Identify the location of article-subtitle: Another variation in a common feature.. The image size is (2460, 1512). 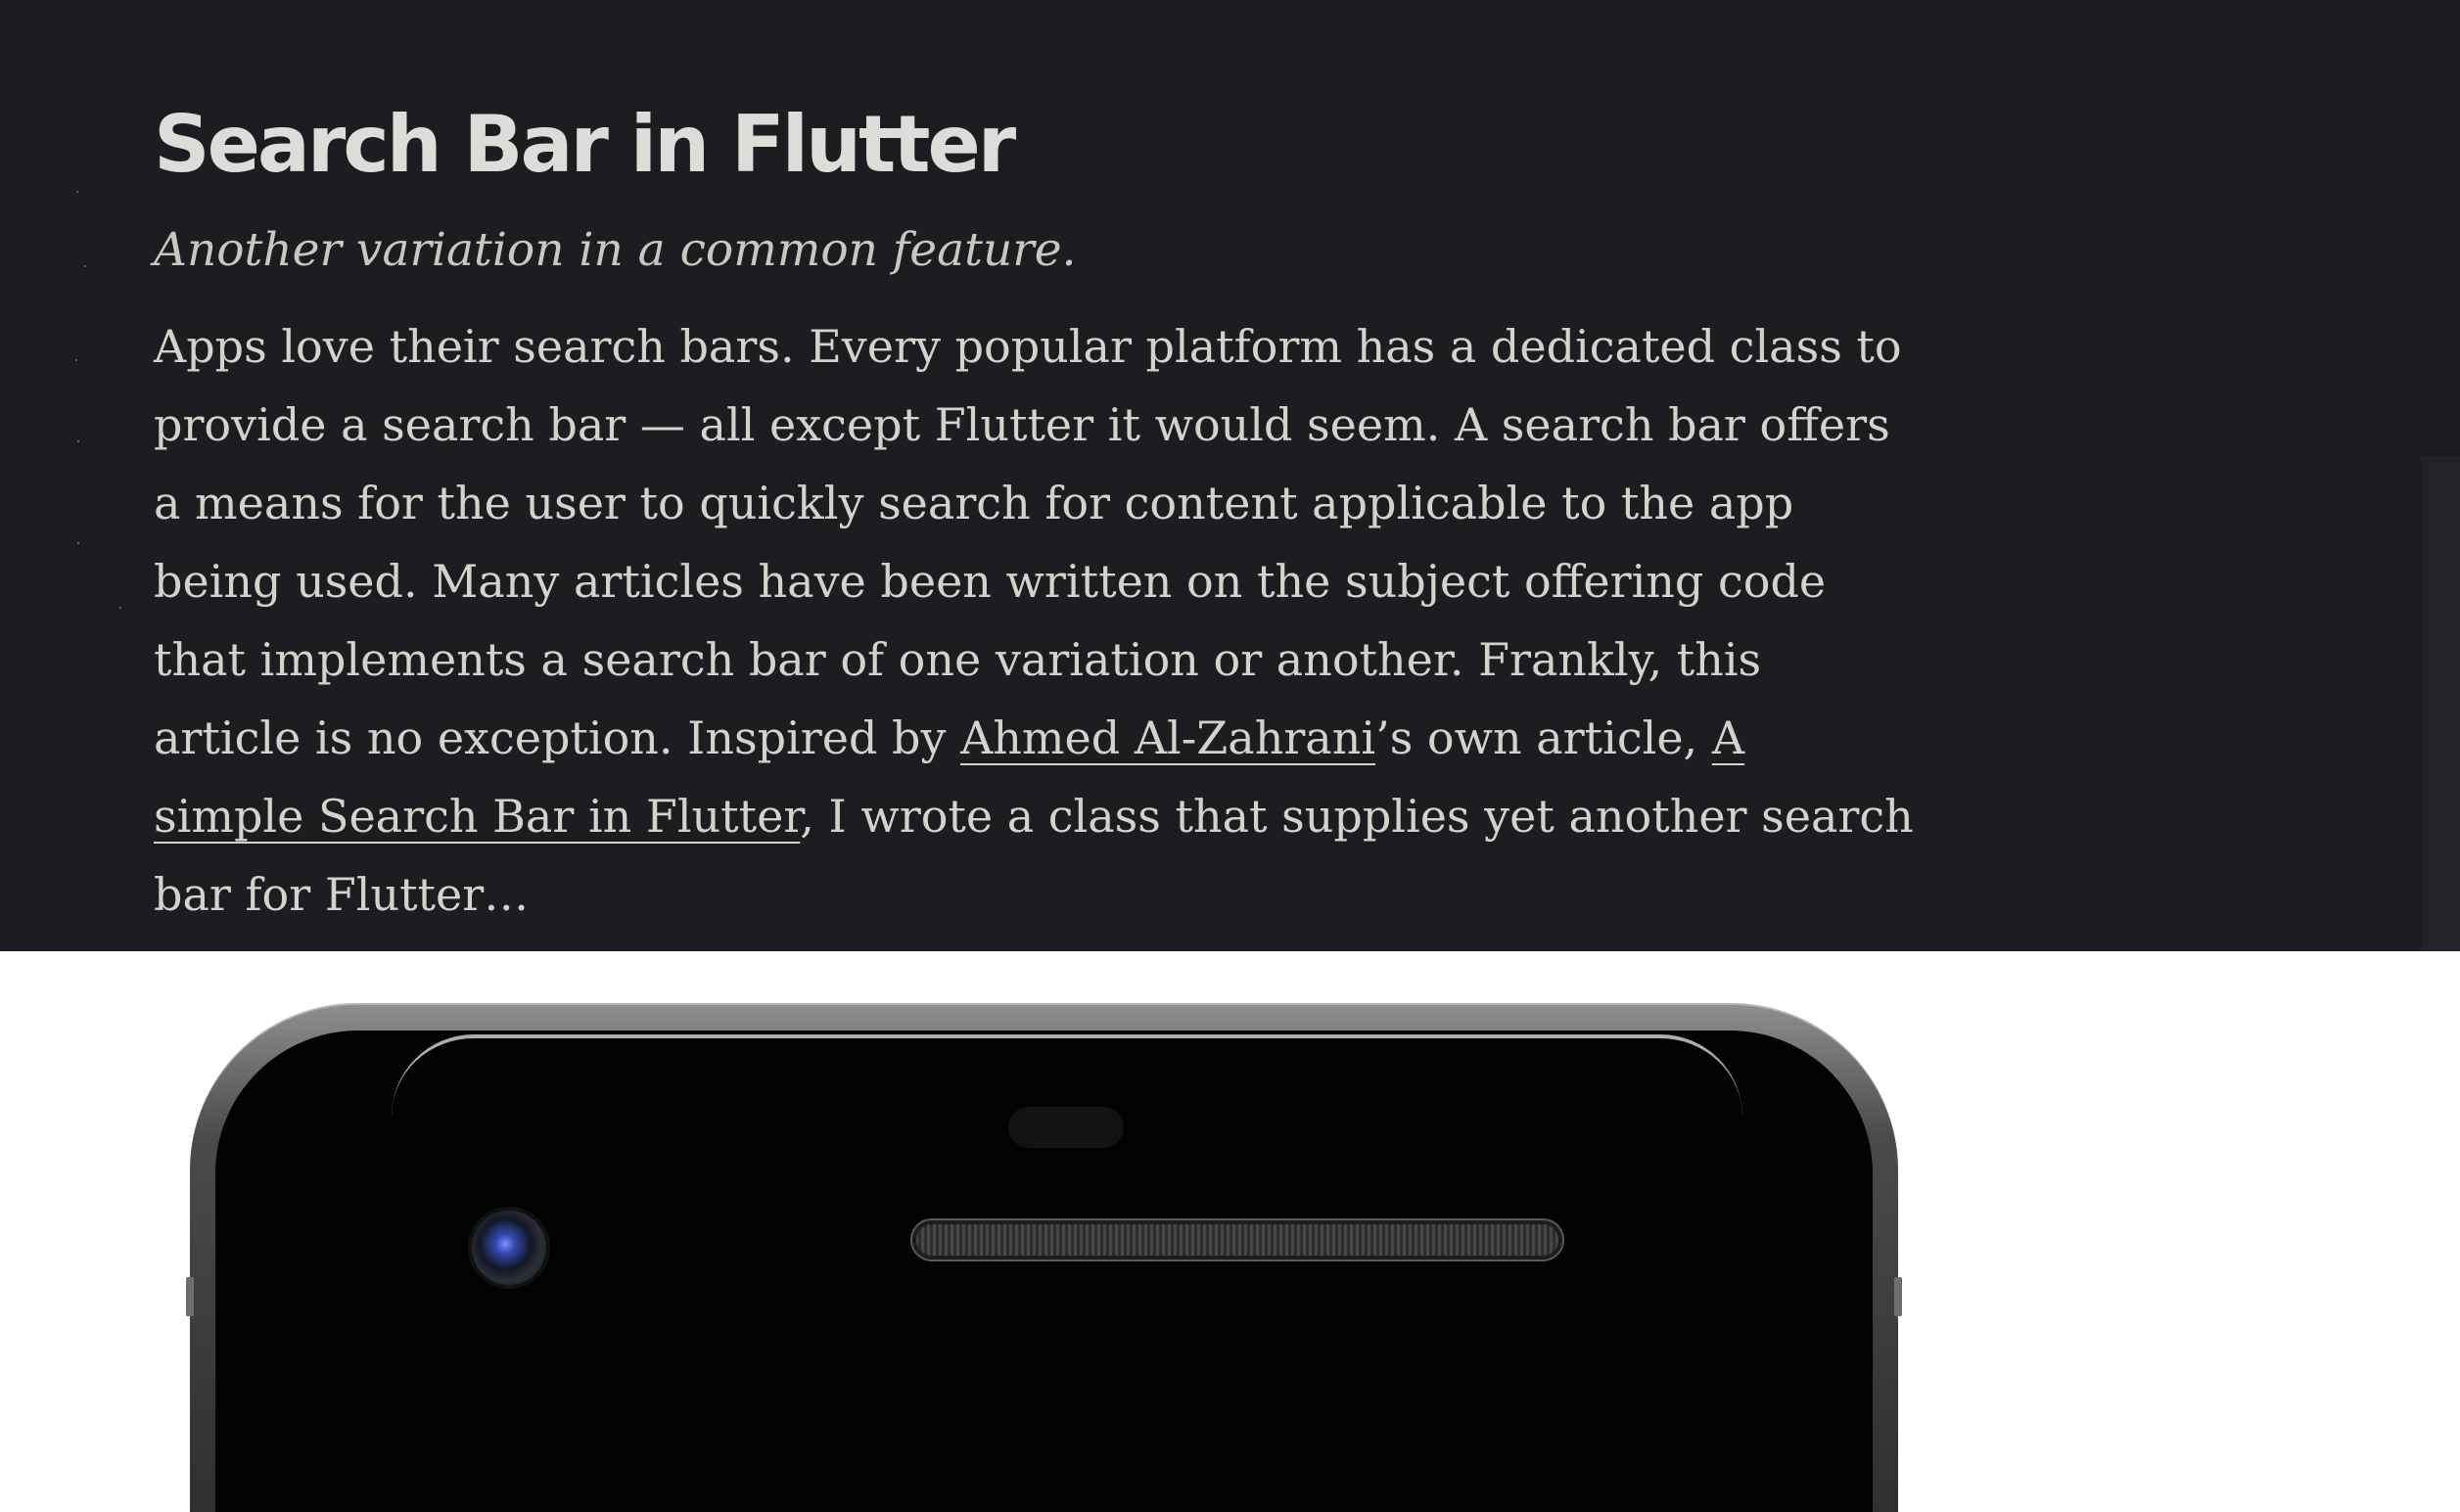
(615, 250).